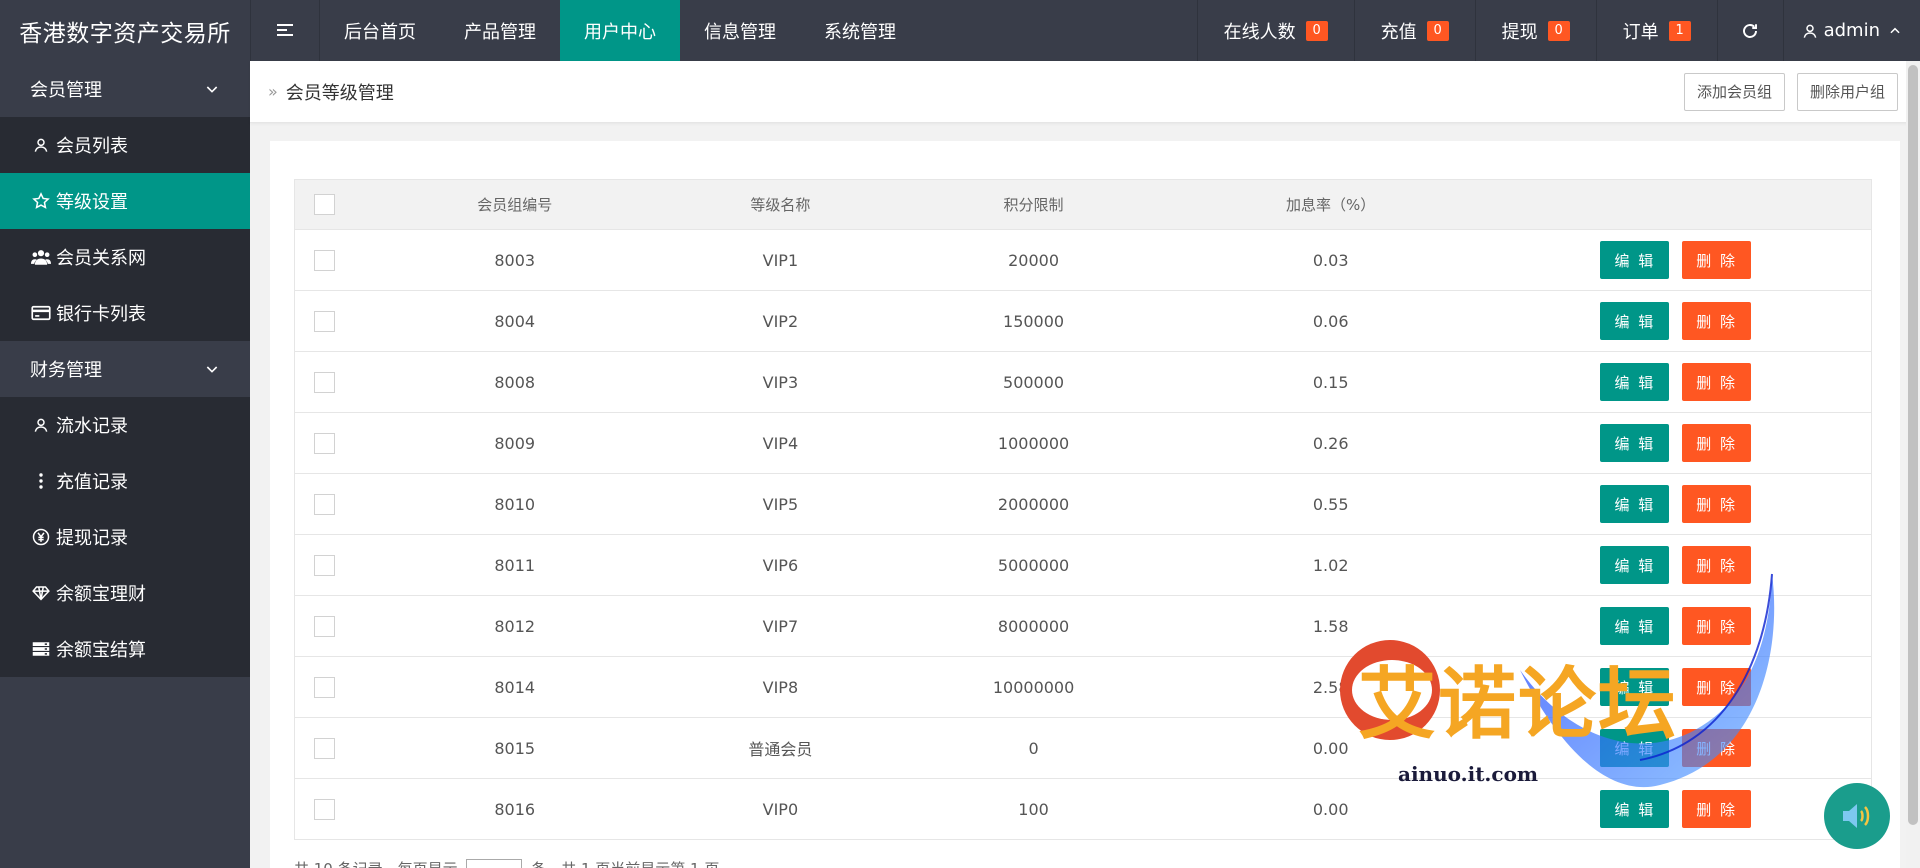  I want to click on table-row: 8004 VIP2 150000 0.06 编 辑删 除, so click(1083, 320).